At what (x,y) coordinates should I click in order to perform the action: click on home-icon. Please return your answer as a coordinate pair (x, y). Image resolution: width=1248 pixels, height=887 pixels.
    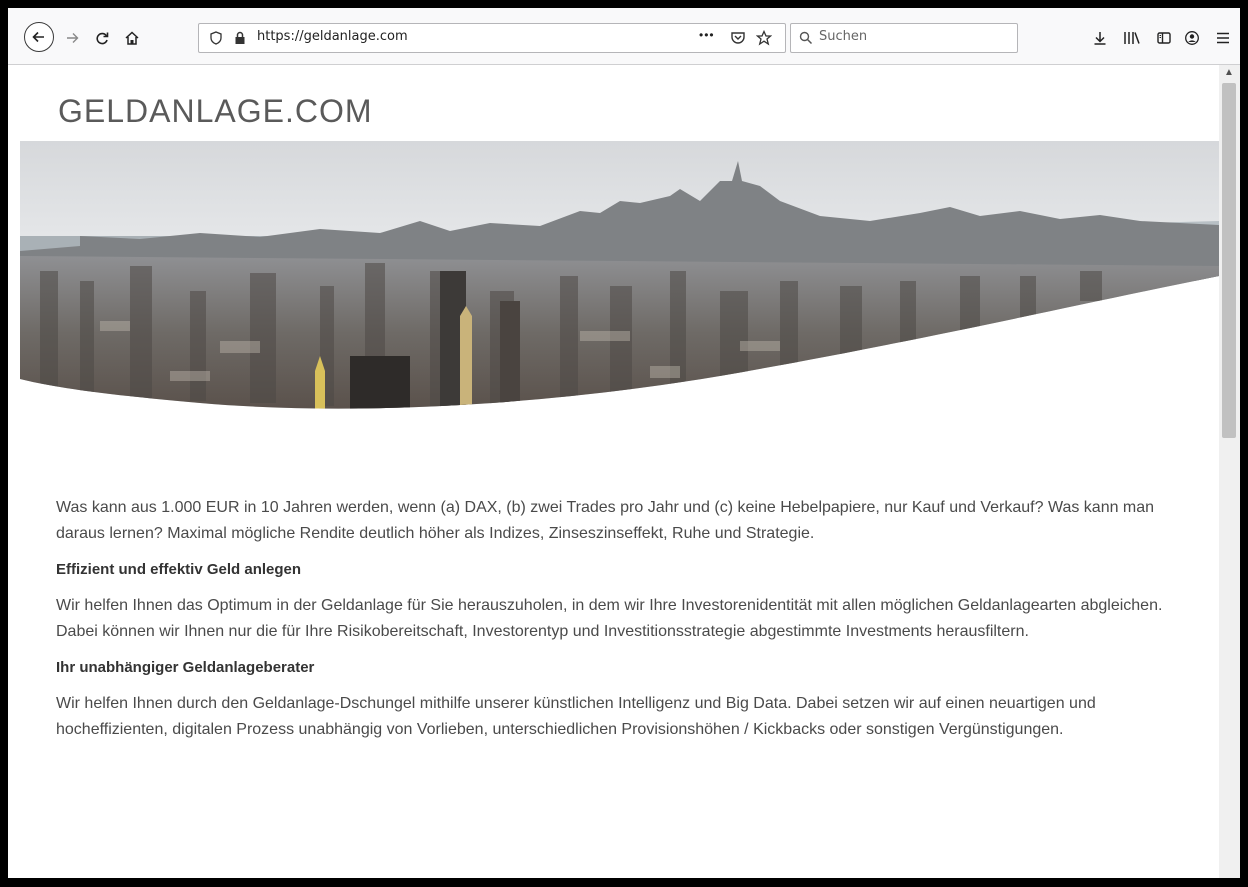
    Looking at the image, I should click on (132, 38).